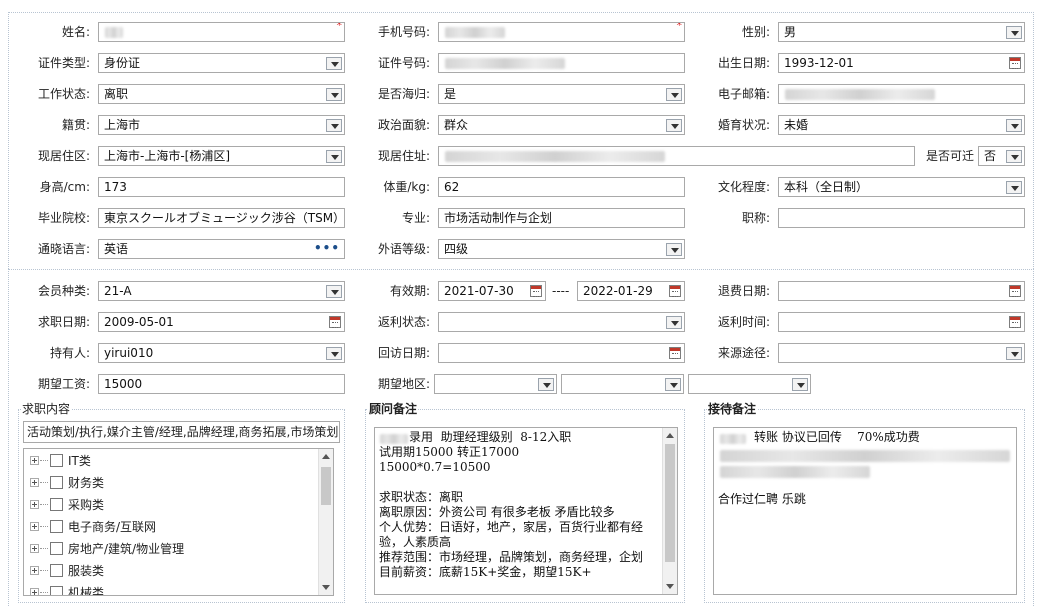 The height and width of the screenshot is (606, 1040). What do you see at coordinates (901, 125) in the screenshot?
I see `marital-status-select: 未婚` at bounding box center [901, 125].